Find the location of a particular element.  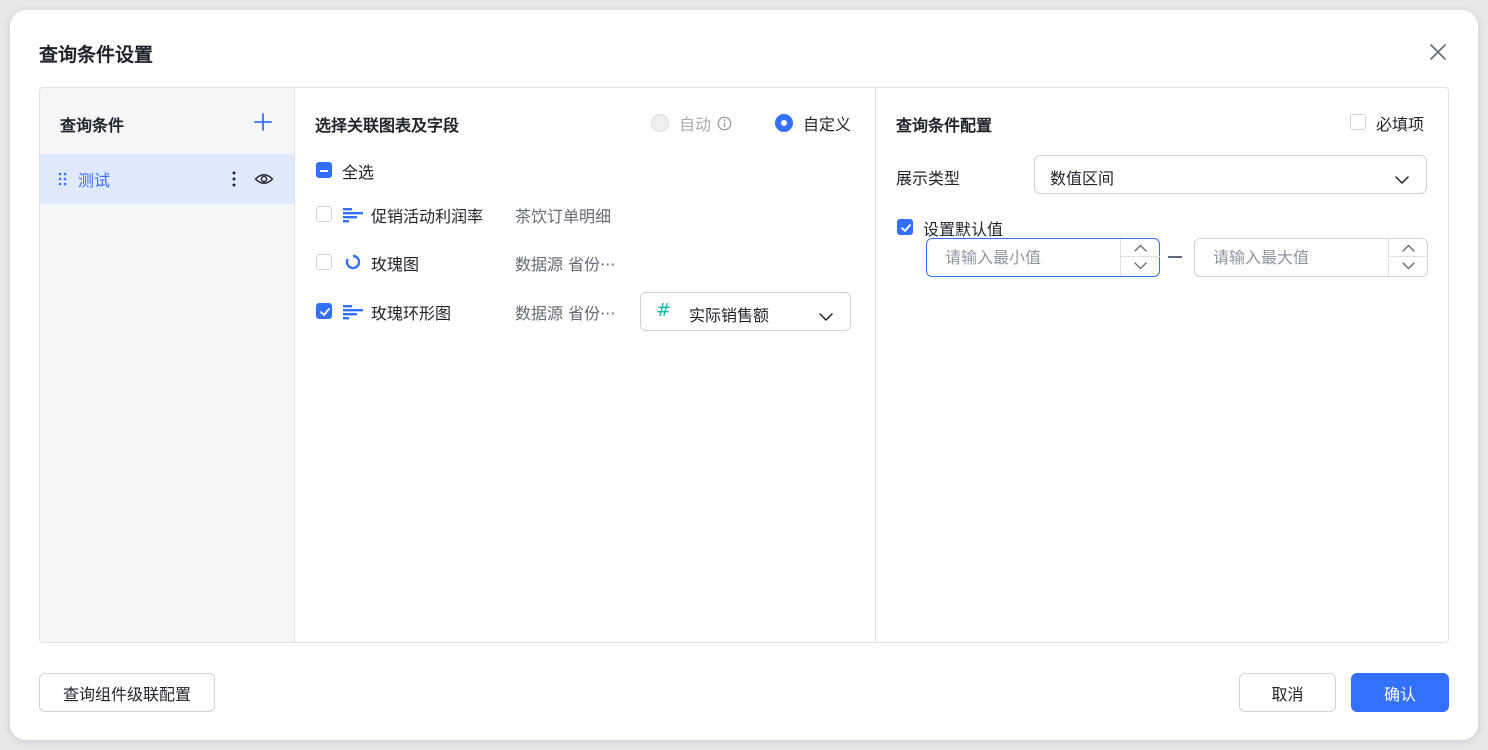

range-separator is located at coordinates (1175, 257).